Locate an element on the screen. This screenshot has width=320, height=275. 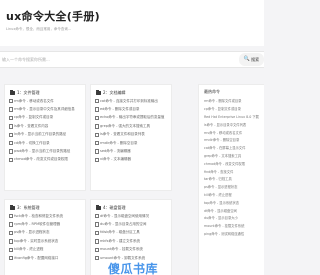
list-item: kill命令 - 终止进程 is located at coordinates (45, 250).